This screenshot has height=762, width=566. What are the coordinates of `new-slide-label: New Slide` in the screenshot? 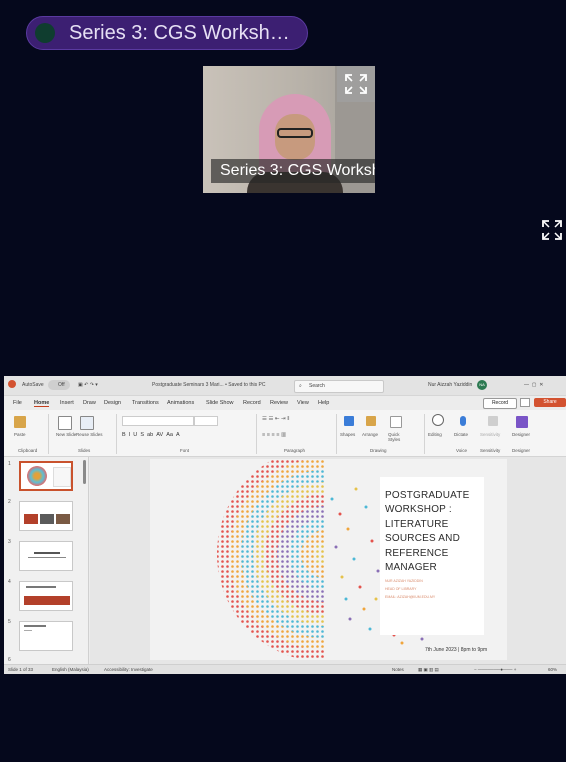 It's located at (66, 434).